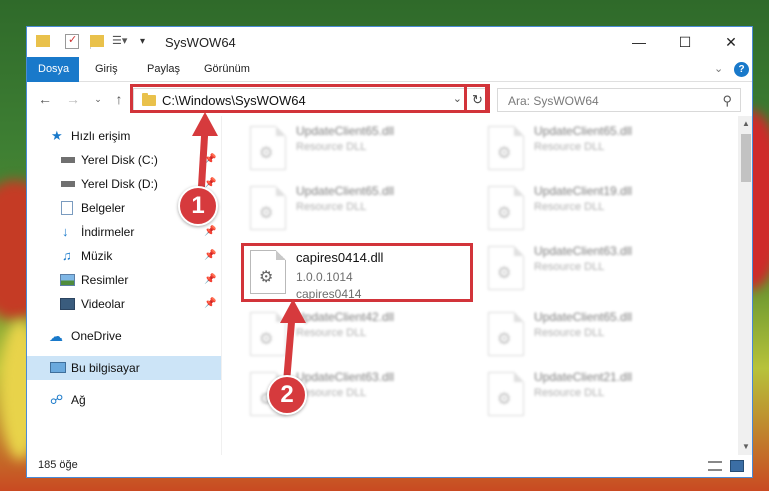  What do you see at coordinates (389, 69) in the screenshot?
I see `ribbon: Dosya Giriş Paylaş Görünüm ⌄ ?` at bounding box center [389, 69].